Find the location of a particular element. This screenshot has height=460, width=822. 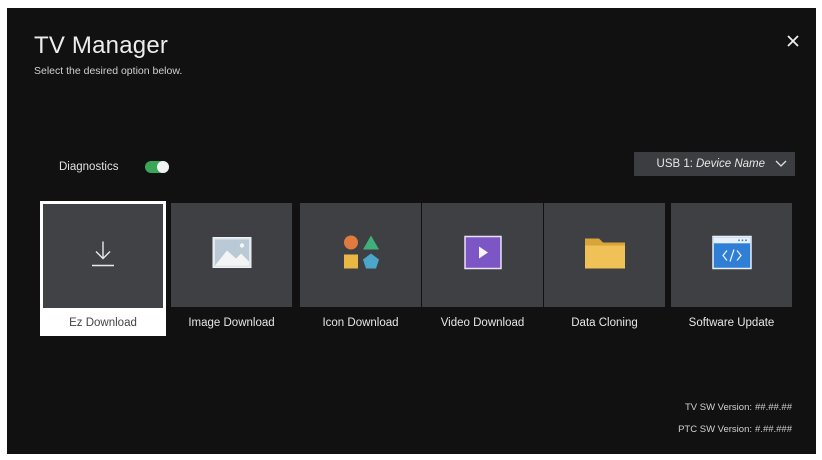

tile-icon-download is located at coordinates (360, 255).